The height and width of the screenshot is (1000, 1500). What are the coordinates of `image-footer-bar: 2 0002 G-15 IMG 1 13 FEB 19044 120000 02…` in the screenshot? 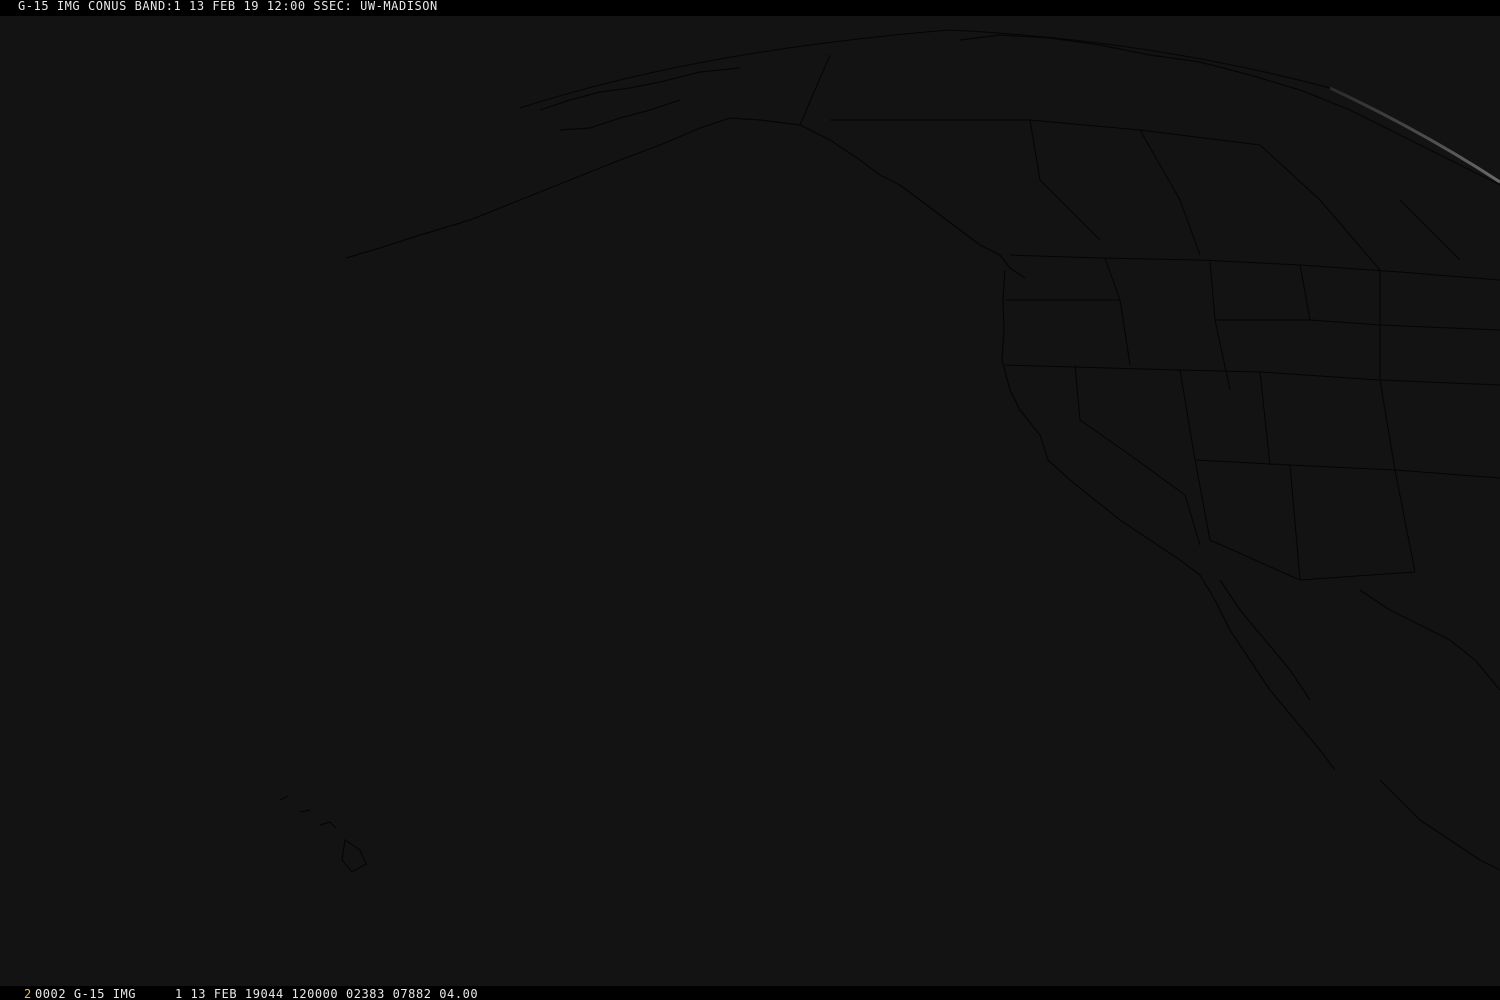 It's located at (750, 993).